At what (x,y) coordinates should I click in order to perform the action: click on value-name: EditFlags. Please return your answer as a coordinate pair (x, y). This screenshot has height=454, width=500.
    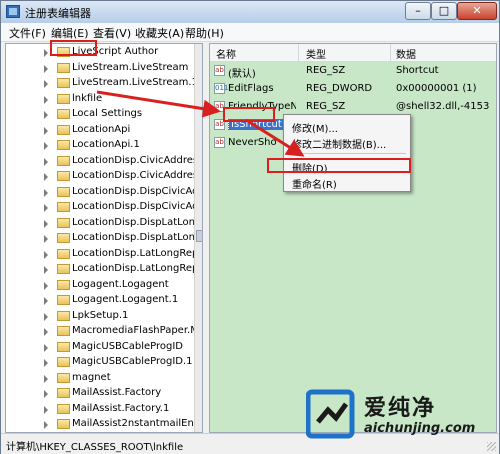
    Looking at the image, I should click on (262, 88).